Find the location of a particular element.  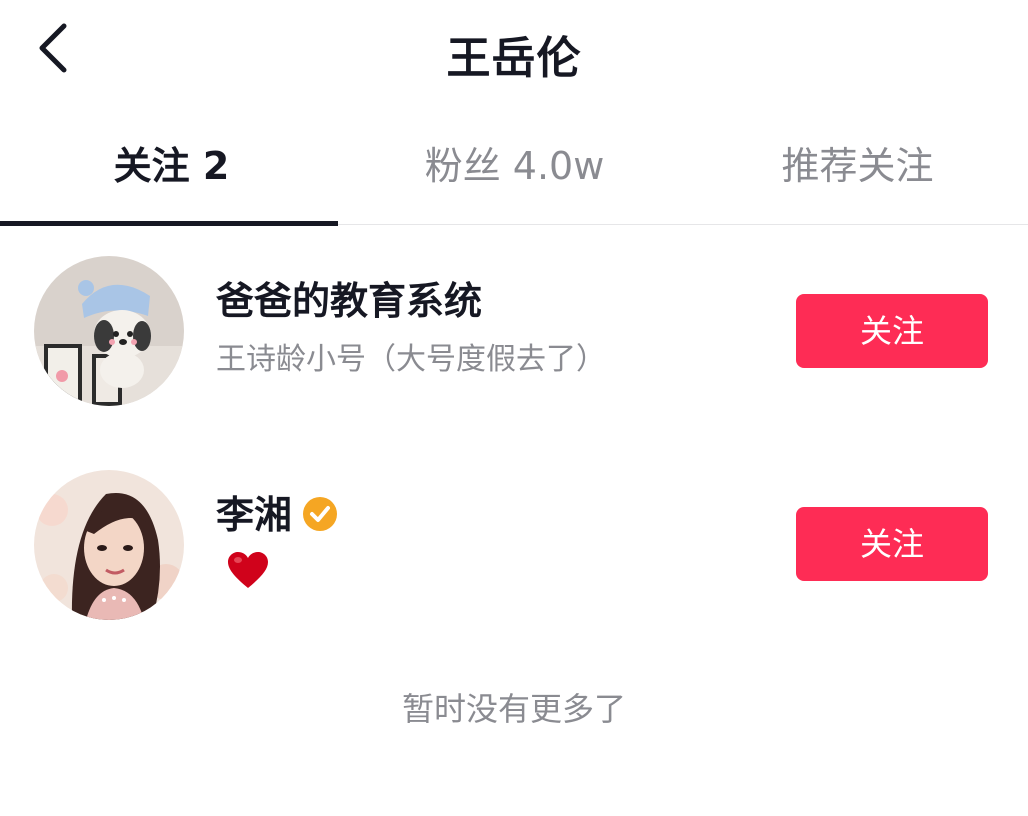

top-bar: 王岳伦 is located at coordinates (514, 50).